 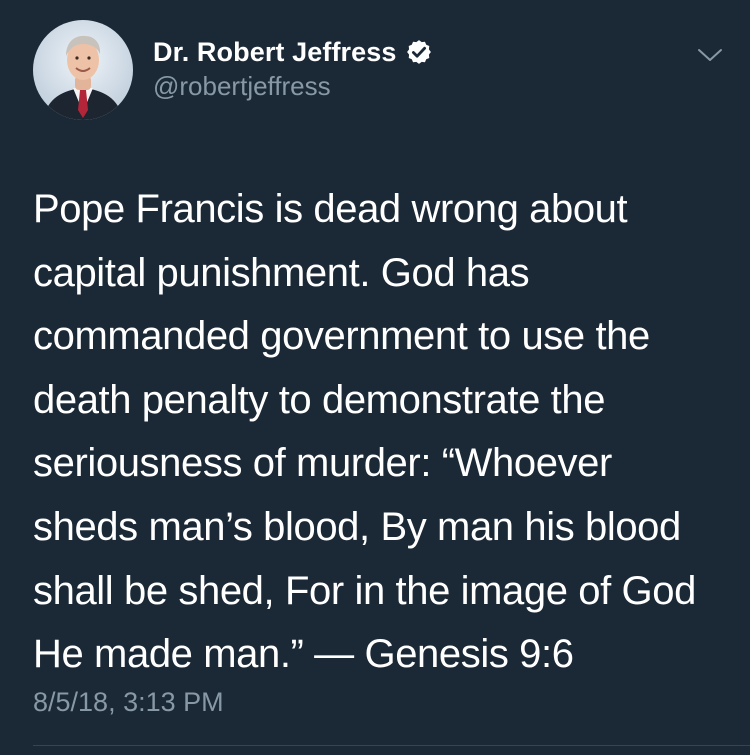 I want to click on profile-photo, so click(x=83, y=70).